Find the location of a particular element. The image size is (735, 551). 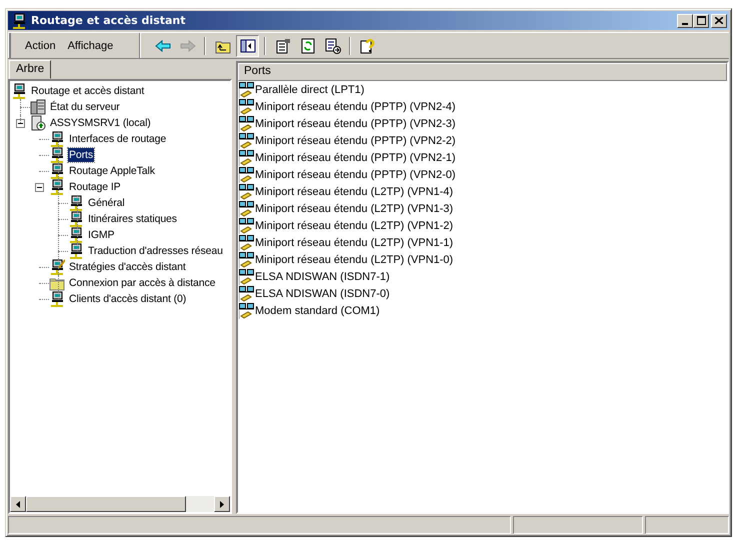

port-item: ELSA NDISWAN (ISDN7-1) is located at coordinates (322, 276).